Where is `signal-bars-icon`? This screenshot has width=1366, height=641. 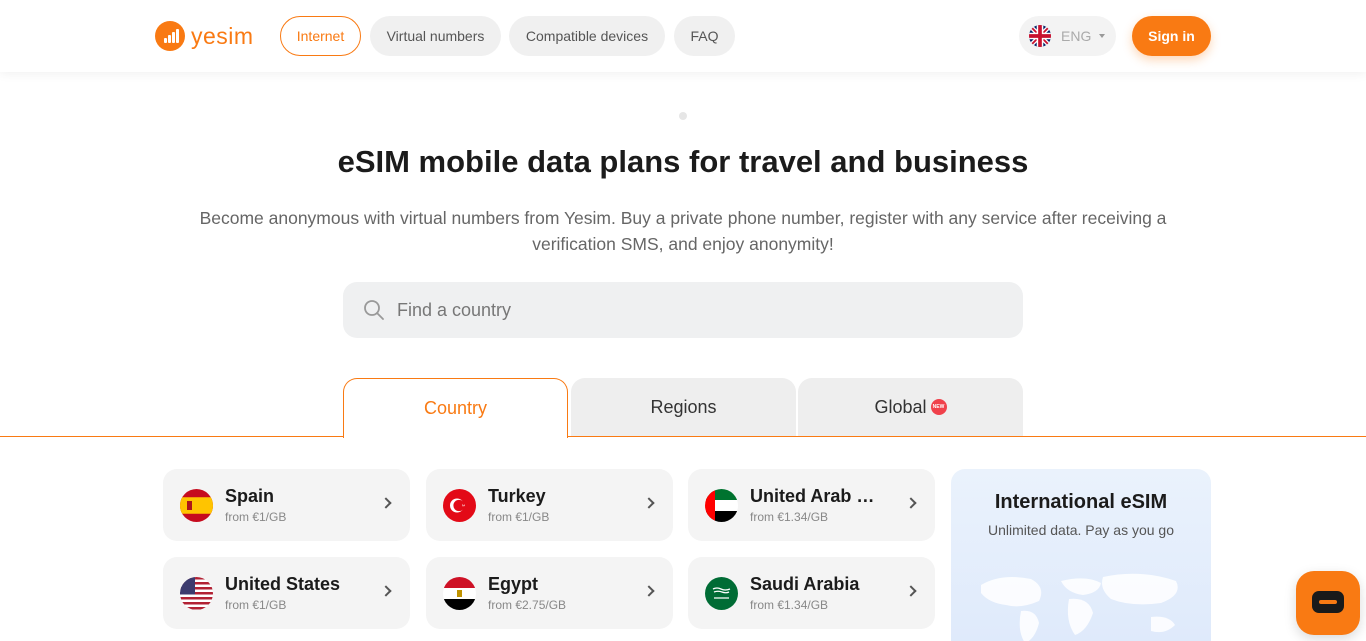
signal-bars-icon is located at coordinates (170, 36).